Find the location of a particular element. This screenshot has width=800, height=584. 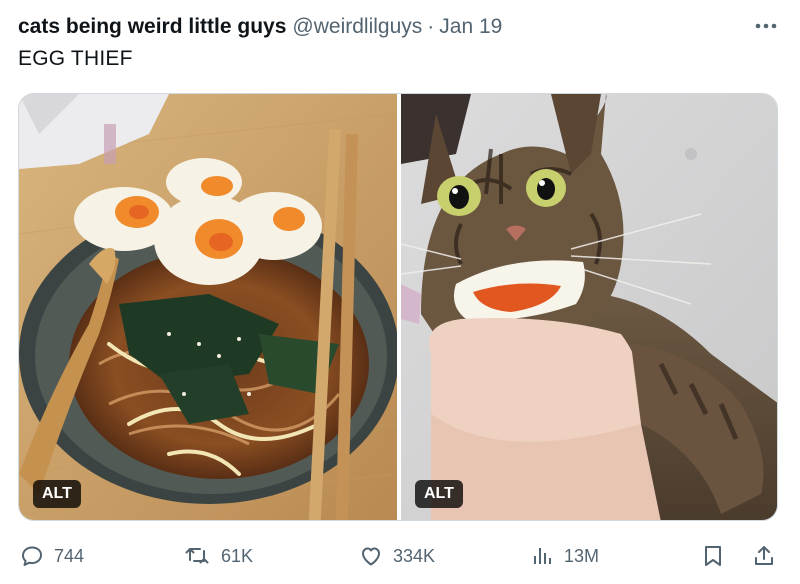

like-button: 334K is located at coordinates (397, 556).